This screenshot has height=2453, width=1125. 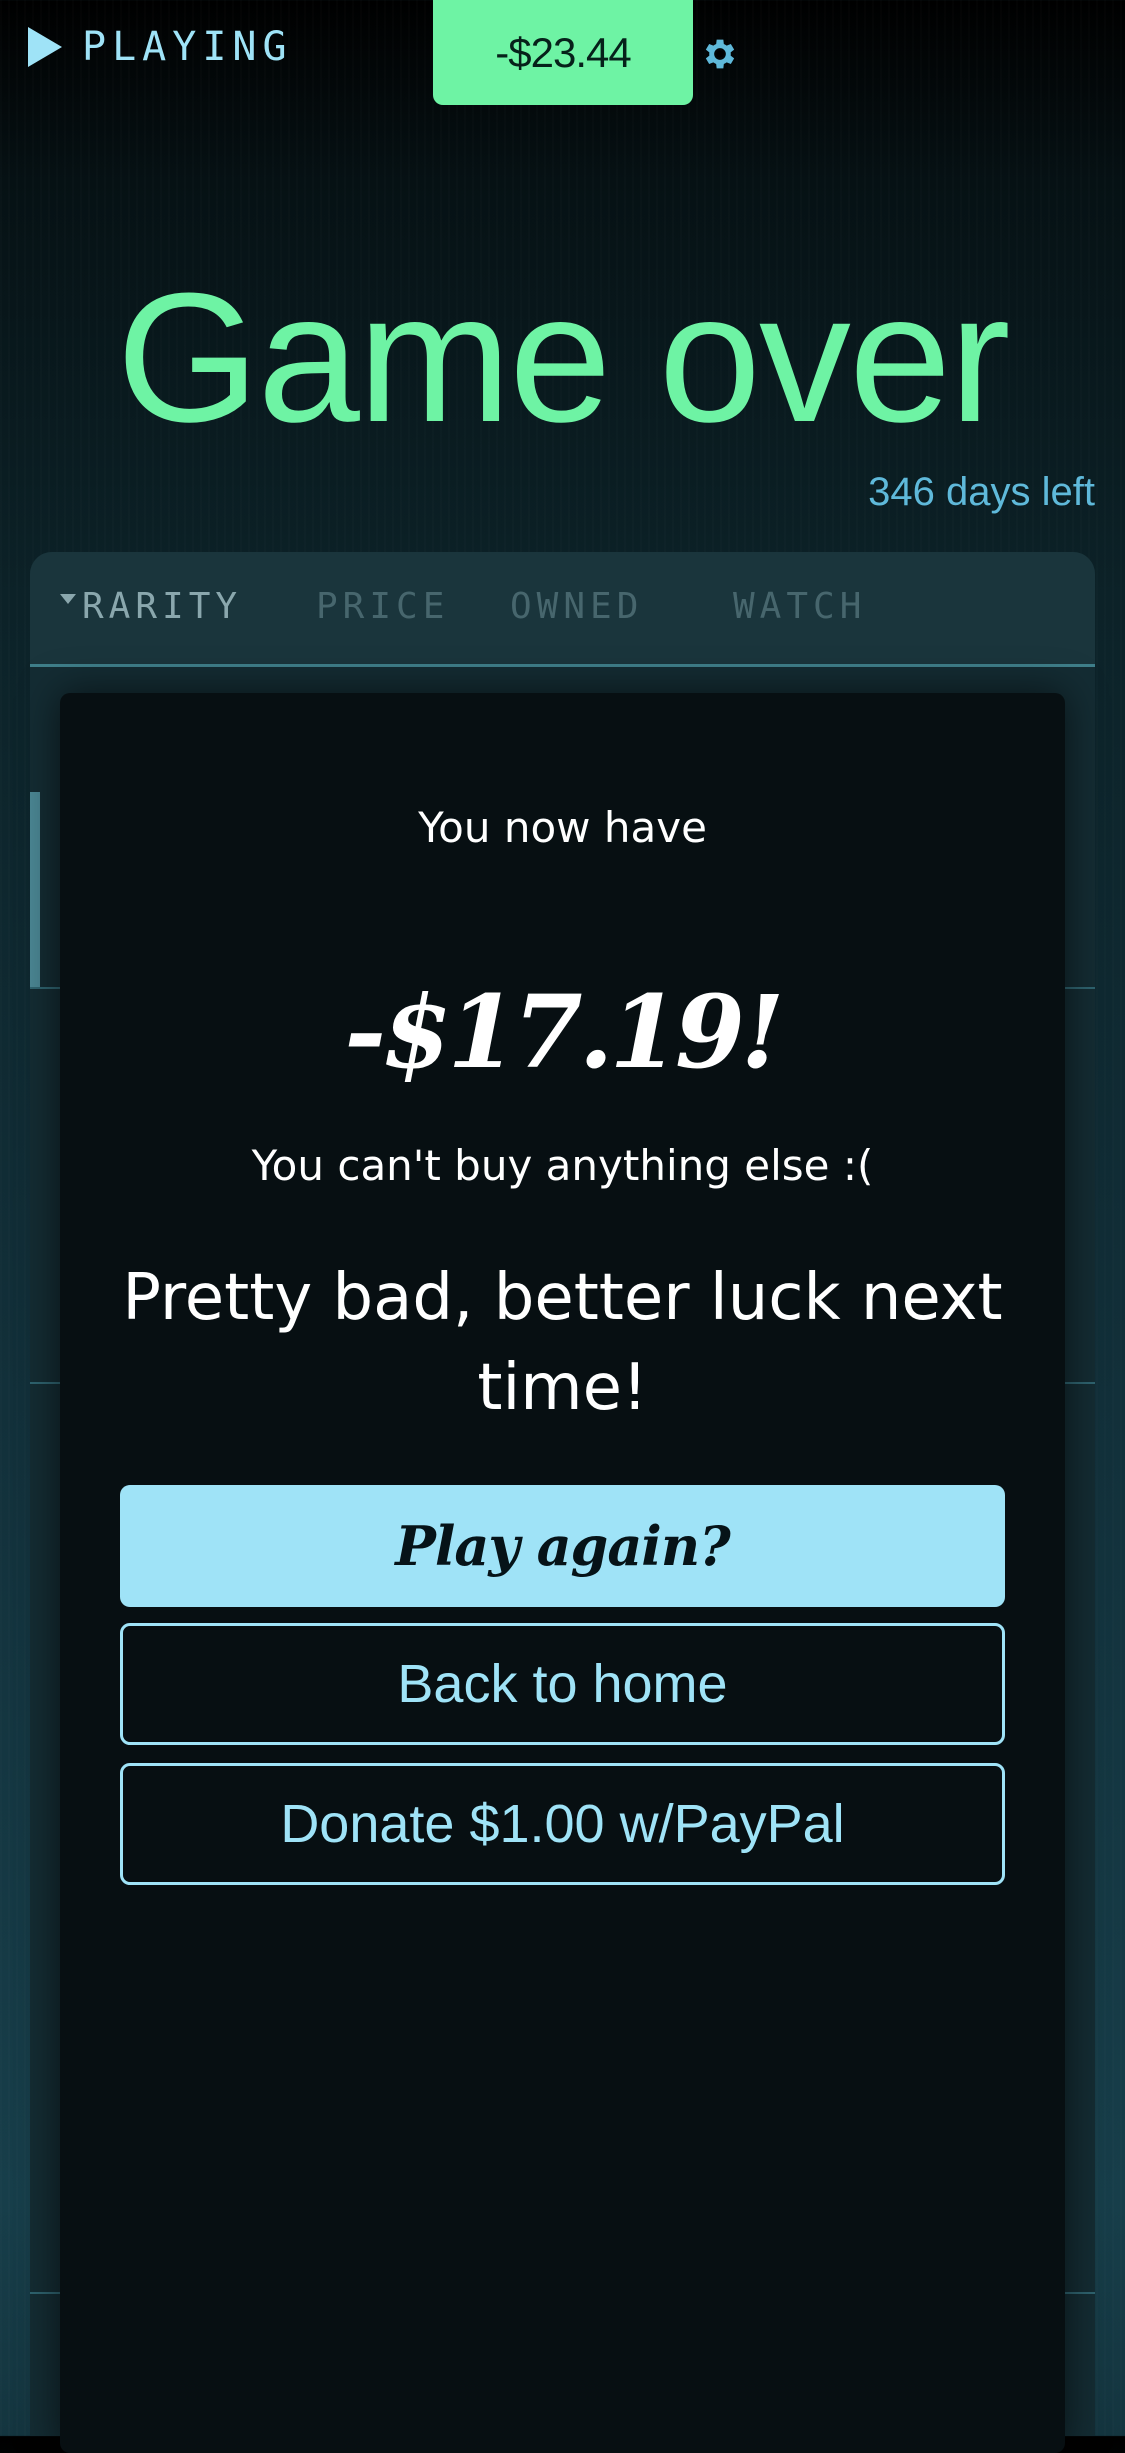 I want to click on table-header: RARITY PRICE OWNED WATCH, so click(x=562, y=609).